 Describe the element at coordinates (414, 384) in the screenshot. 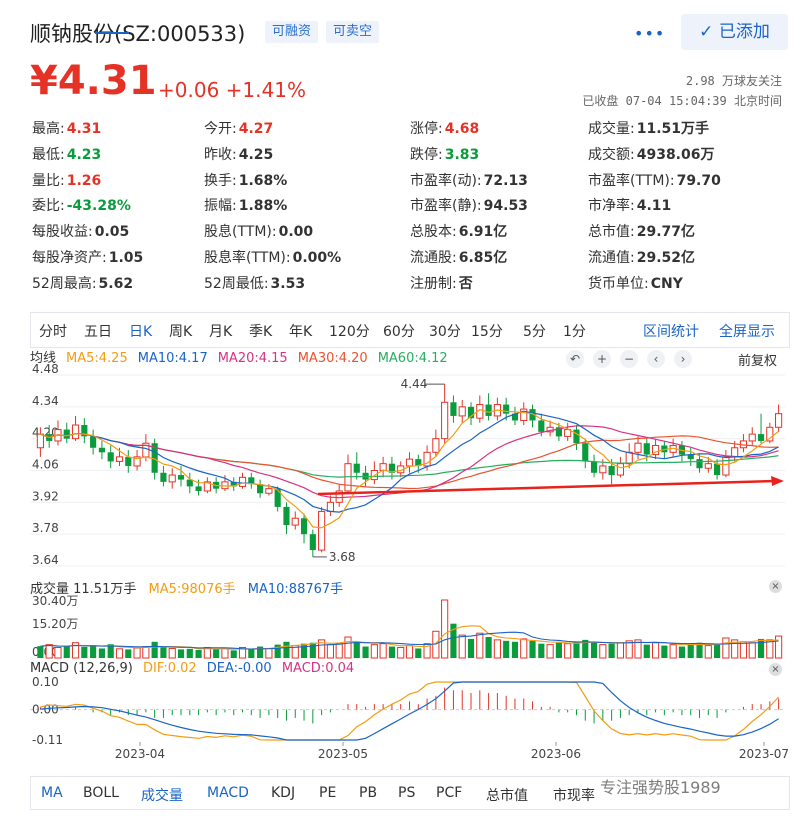

I see `high-annotation: 4.44` at that location.